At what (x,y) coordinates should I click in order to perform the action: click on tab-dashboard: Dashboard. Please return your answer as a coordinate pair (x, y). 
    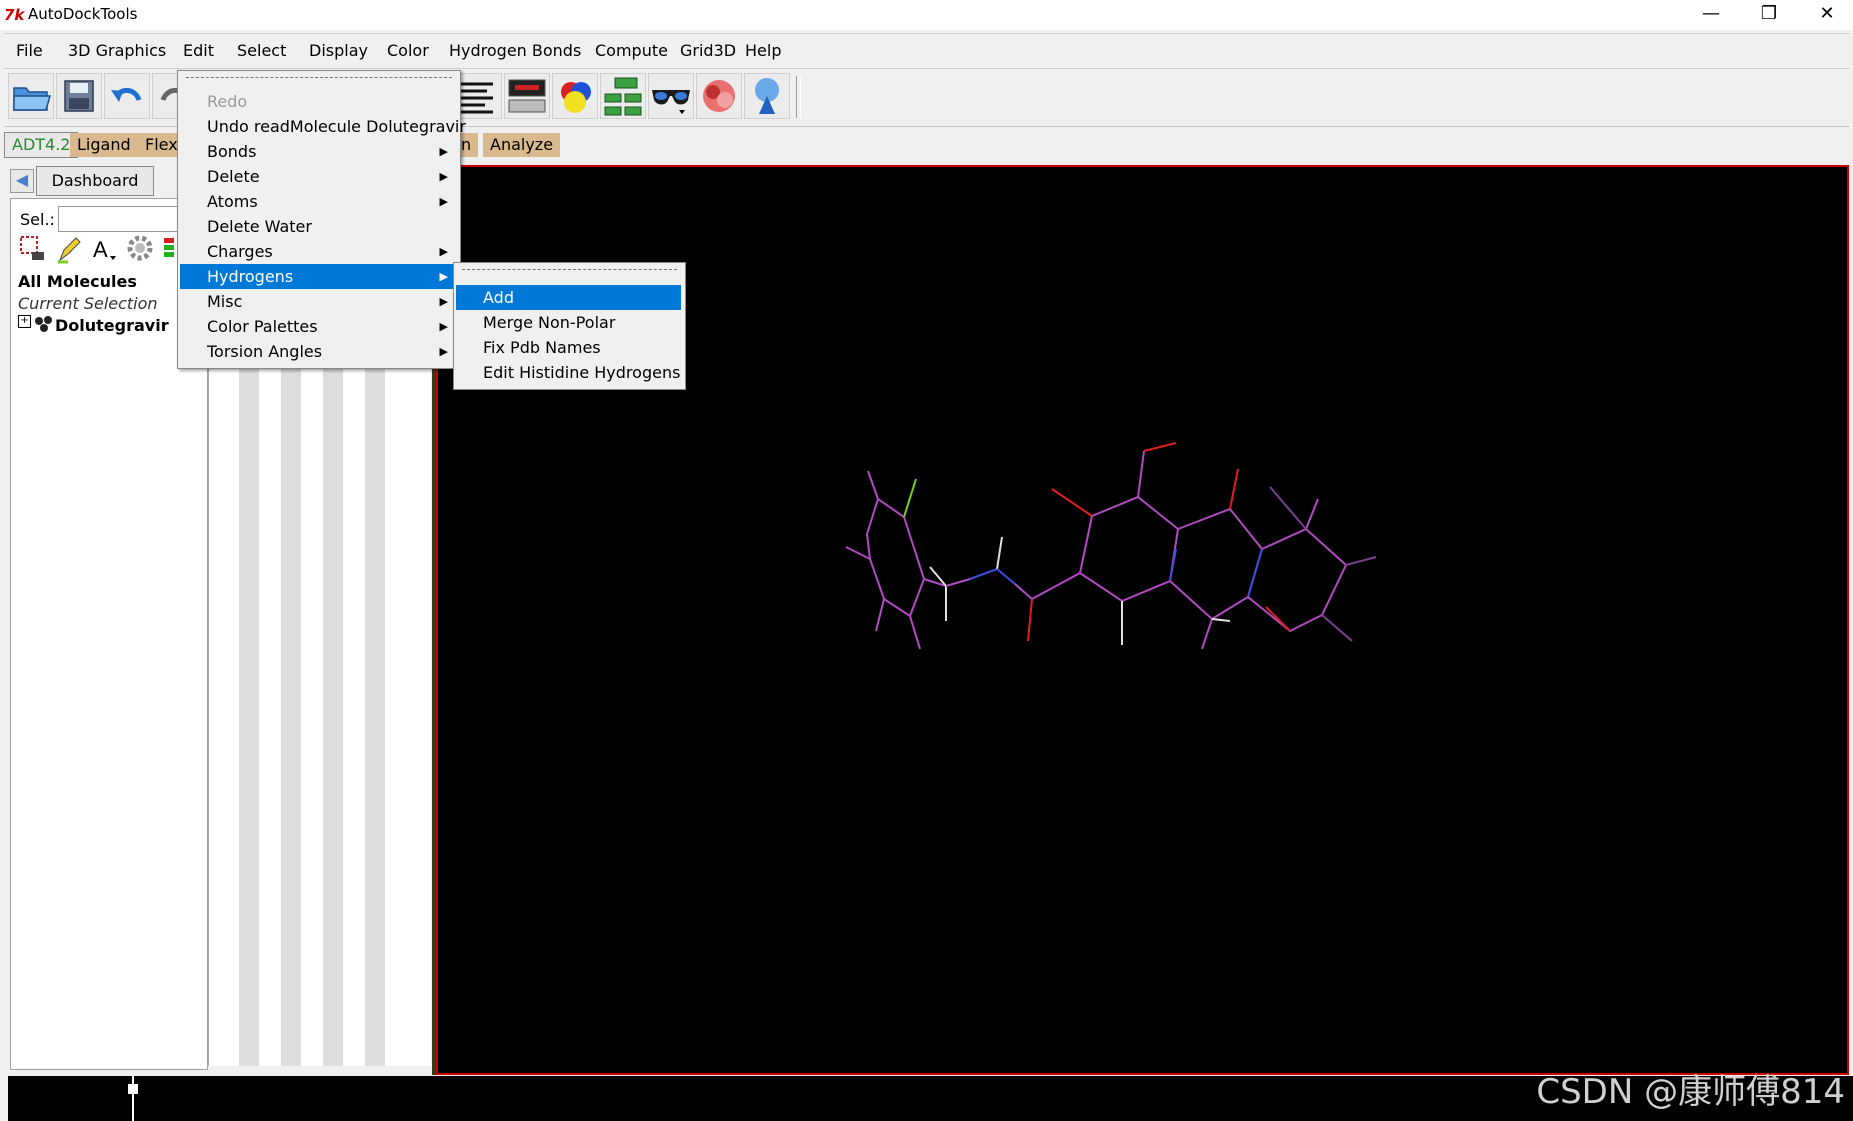
    Looking at the image, I should click on (95, 181).